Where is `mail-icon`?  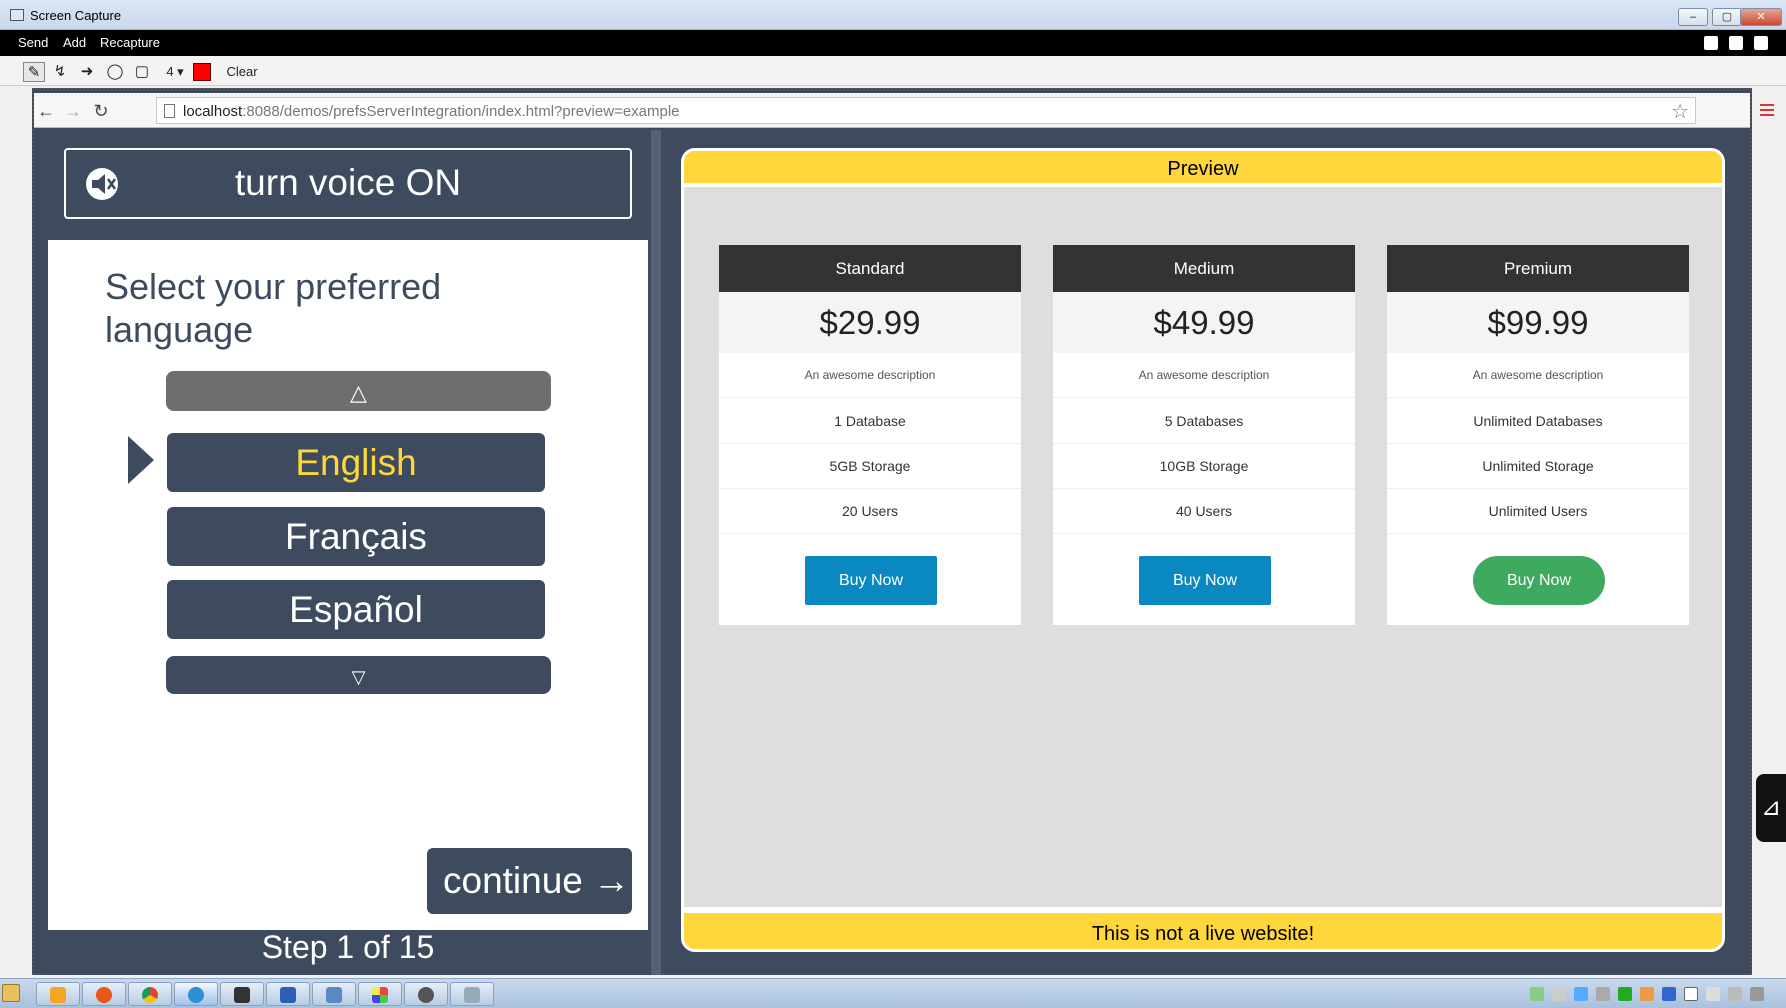 mail-icon is located at coordinates (1581, 994).